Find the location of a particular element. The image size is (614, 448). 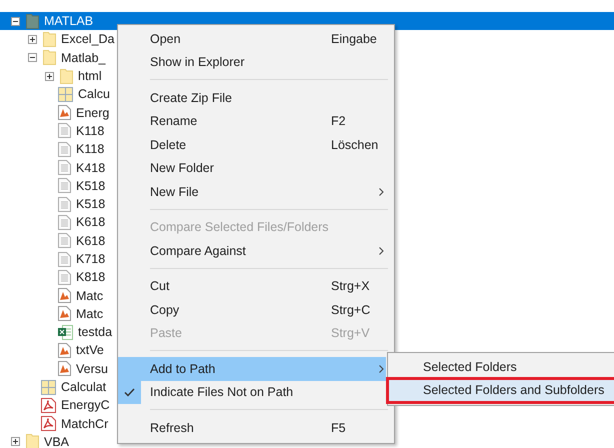

tree-item: K818 is located at coordinates (53, 277).